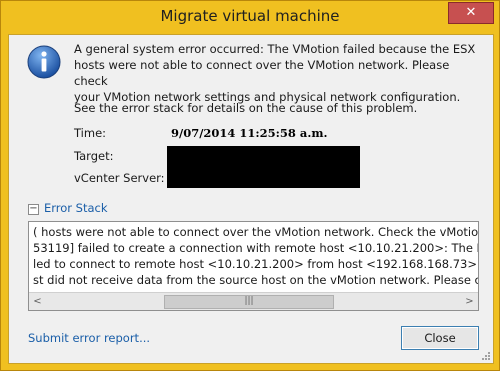 Image resolution: width=500 pixels, height=371 pixels. What do you see at coordinates (94, 156) in the screenshot?
I see `target-label: Target:` at bounding box center [94, 156].